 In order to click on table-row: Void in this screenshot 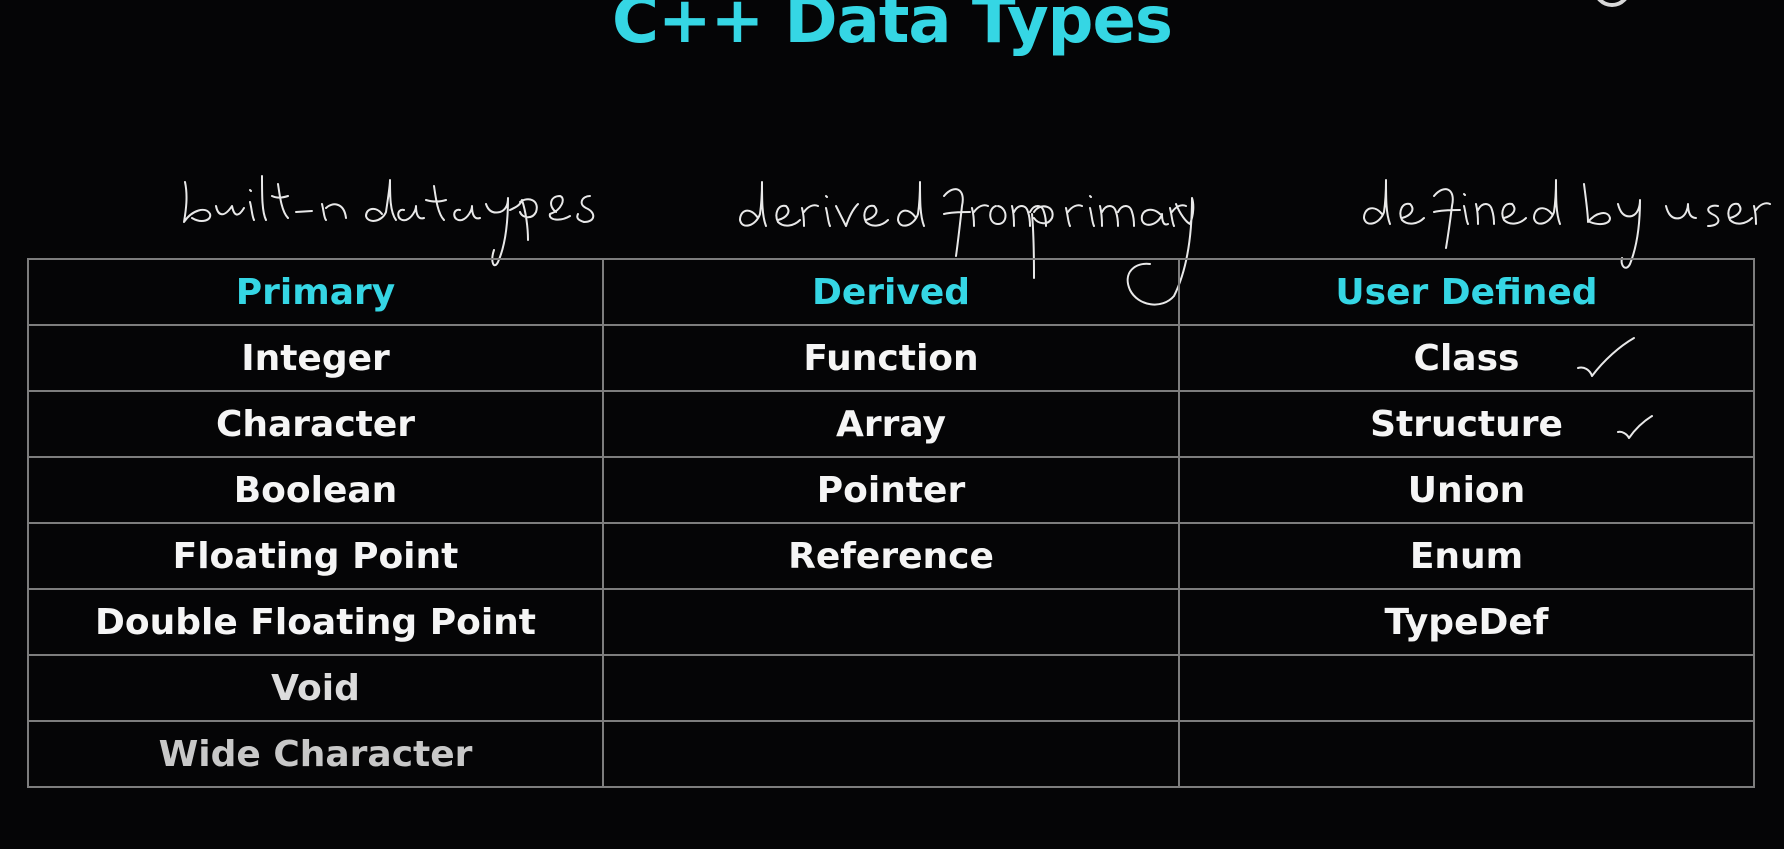, I will do `click(891, 688)`.